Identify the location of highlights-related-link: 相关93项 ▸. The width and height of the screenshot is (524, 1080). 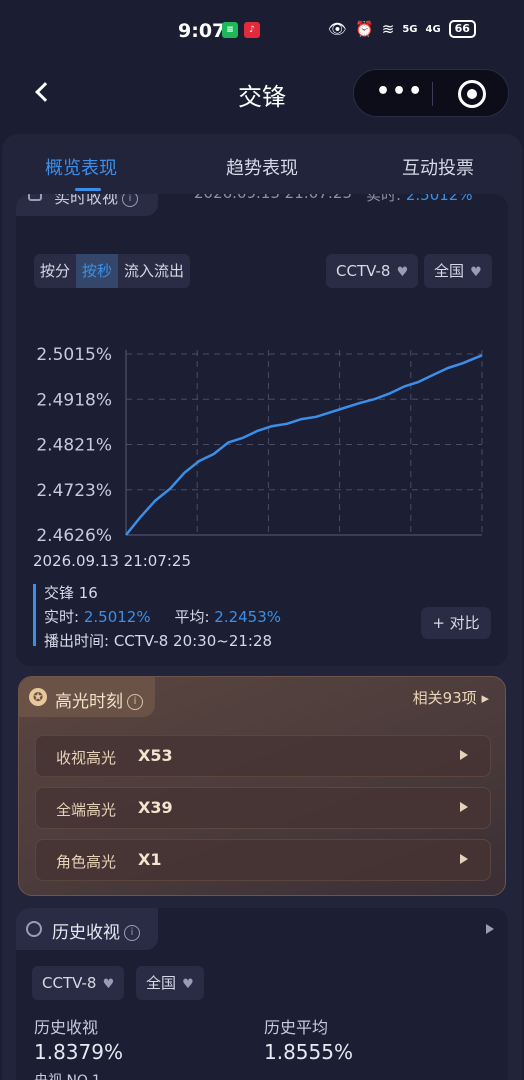
(451, 697).